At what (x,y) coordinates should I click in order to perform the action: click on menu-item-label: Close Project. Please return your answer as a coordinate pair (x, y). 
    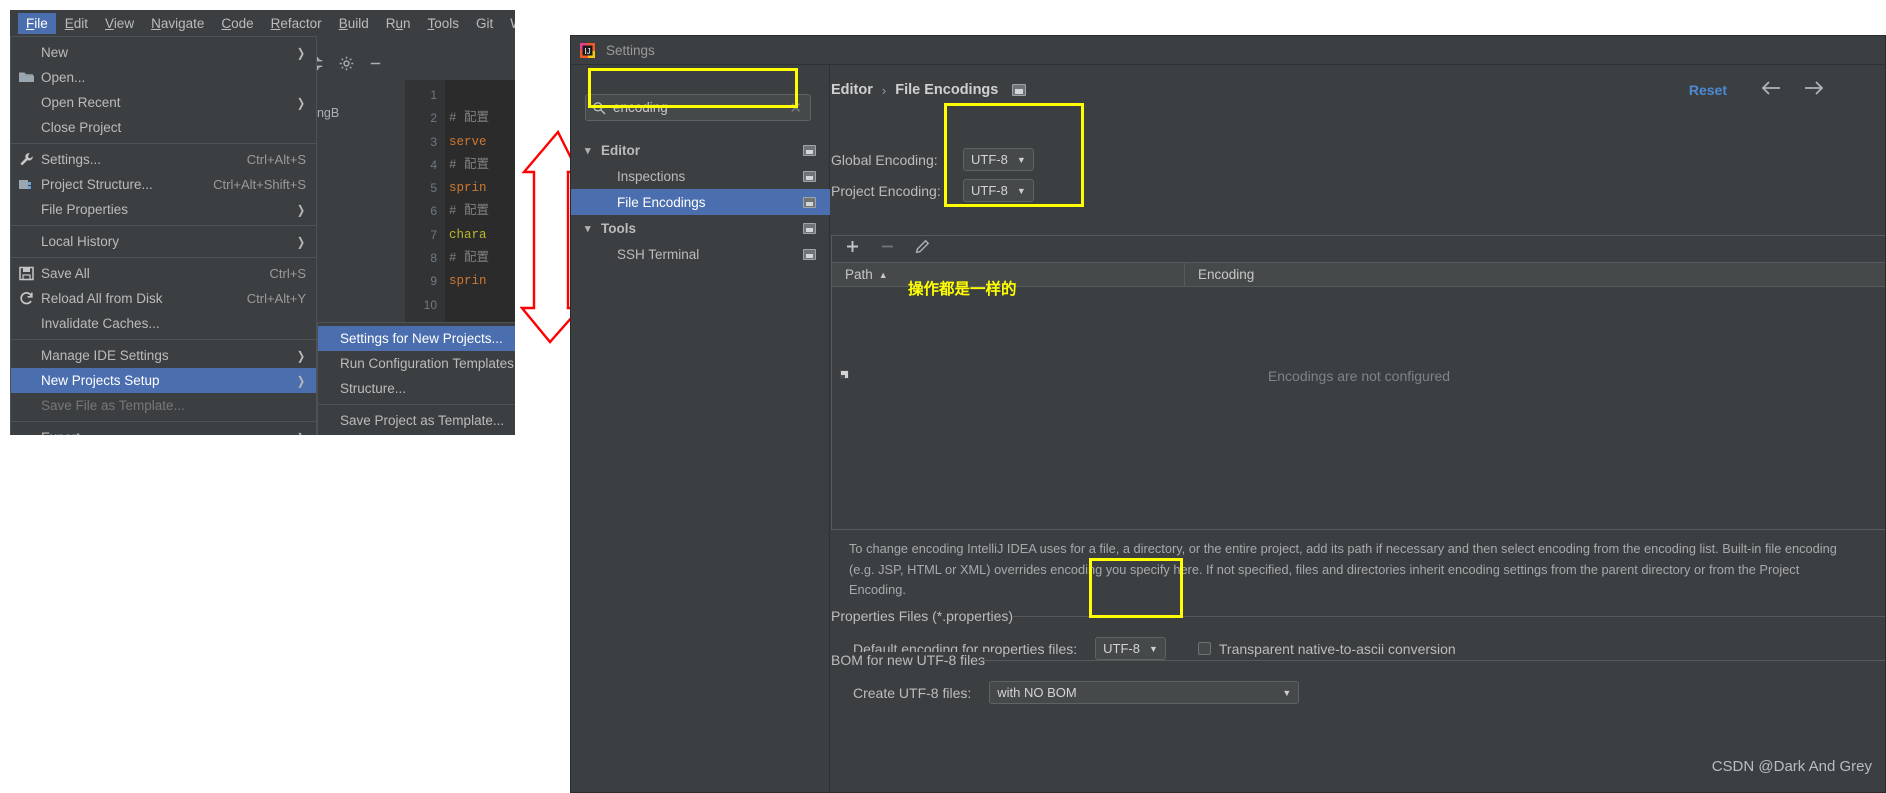
    Looking at the image, I should click on (81, 127).